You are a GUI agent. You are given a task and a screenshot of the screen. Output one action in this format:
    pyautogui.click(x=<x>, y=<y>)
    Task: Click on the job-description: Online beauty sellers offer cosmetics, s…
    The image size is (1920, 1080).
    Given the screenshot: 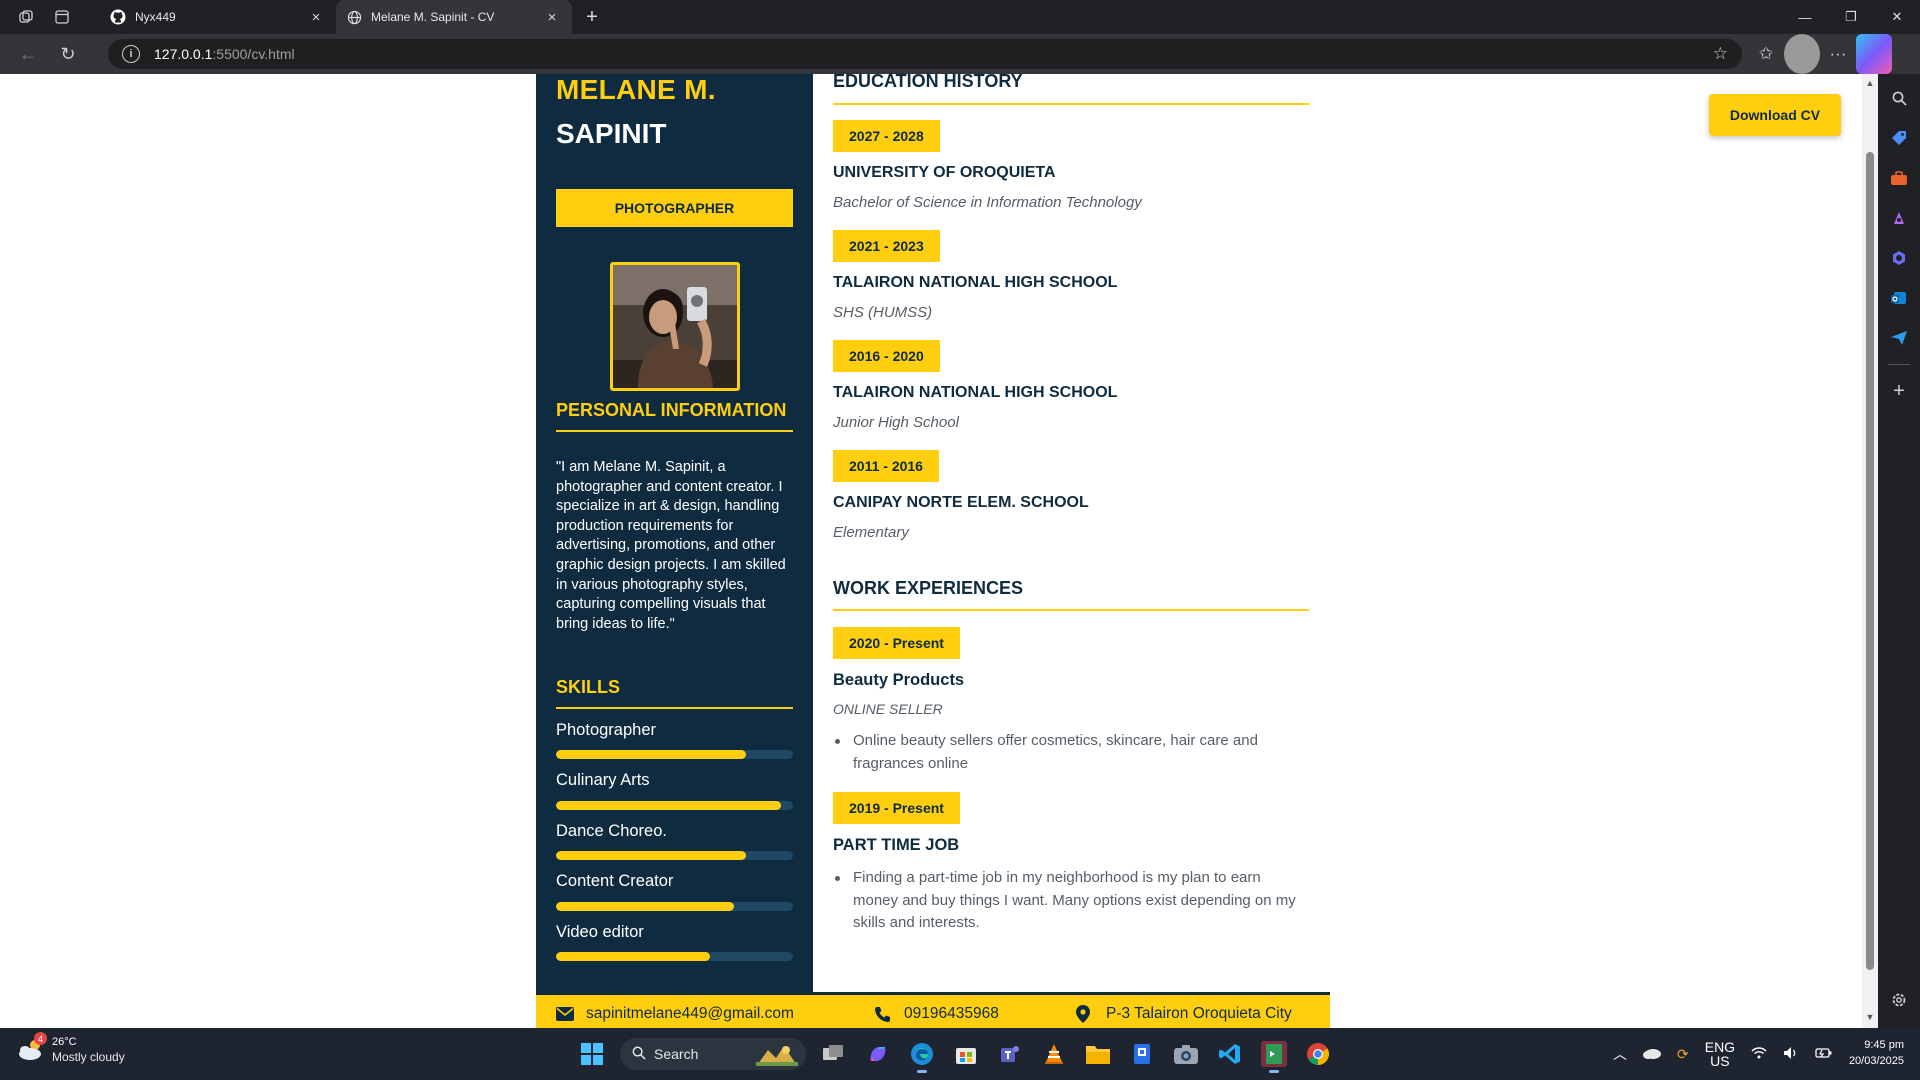 What is the action you would take?
    pyautogui.click(x=1069, y=752)
    